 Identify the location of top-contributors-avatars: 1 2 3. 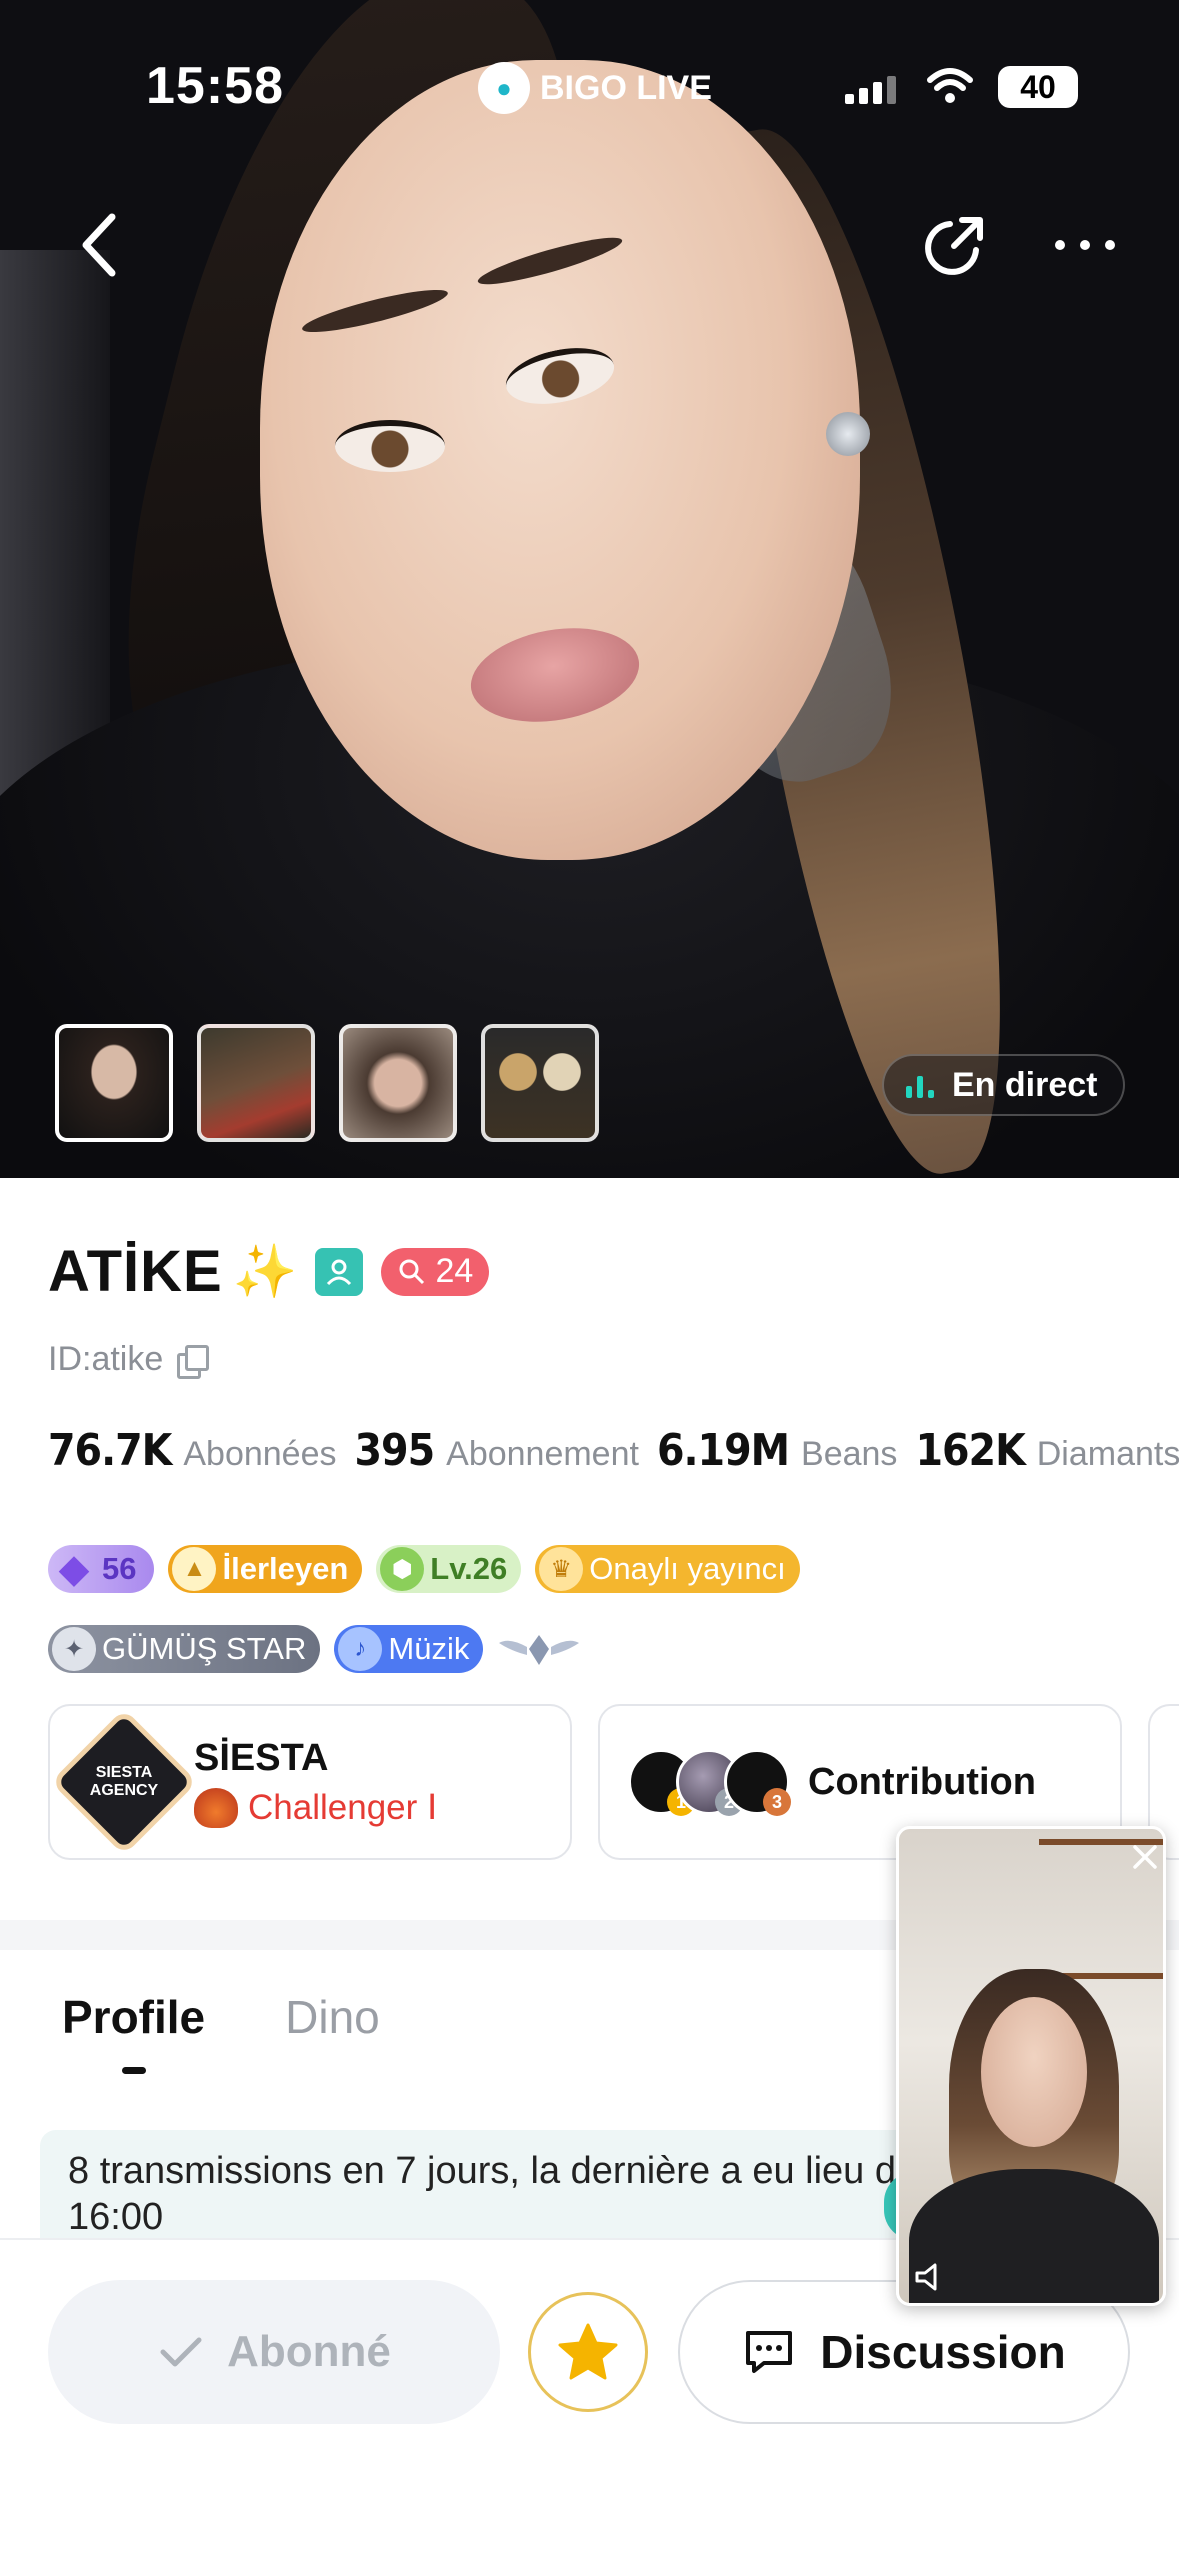
(709, 1782).